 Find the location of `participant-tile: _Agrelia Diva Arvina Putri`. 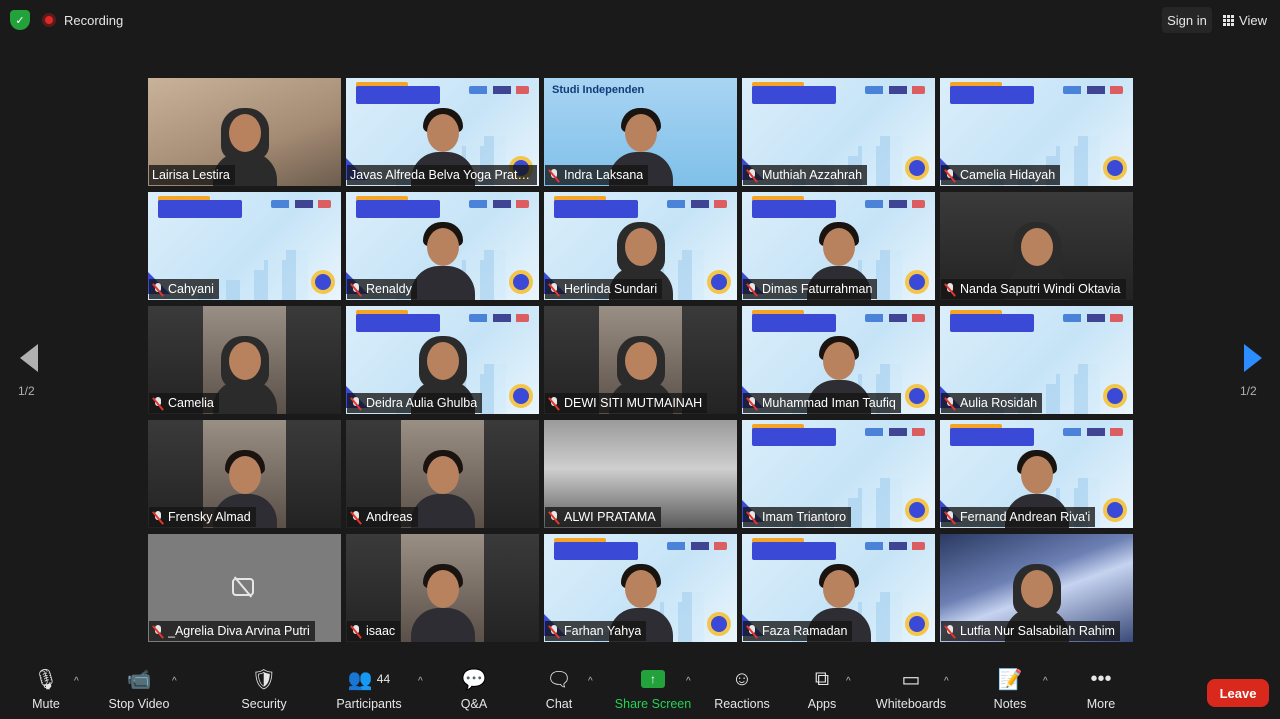

participant-tile: _Agrelia Diva Arvina Putri is located at coordinates (244, 588).